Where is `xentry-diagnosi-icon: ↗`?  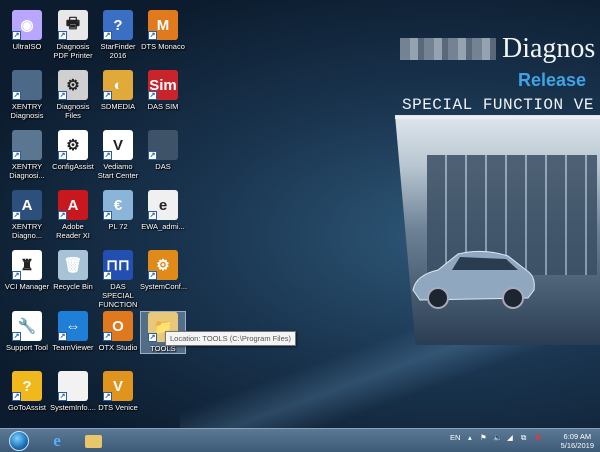
xentry-diagnosi-icon: ↗ is located at coordinates (27, 145).